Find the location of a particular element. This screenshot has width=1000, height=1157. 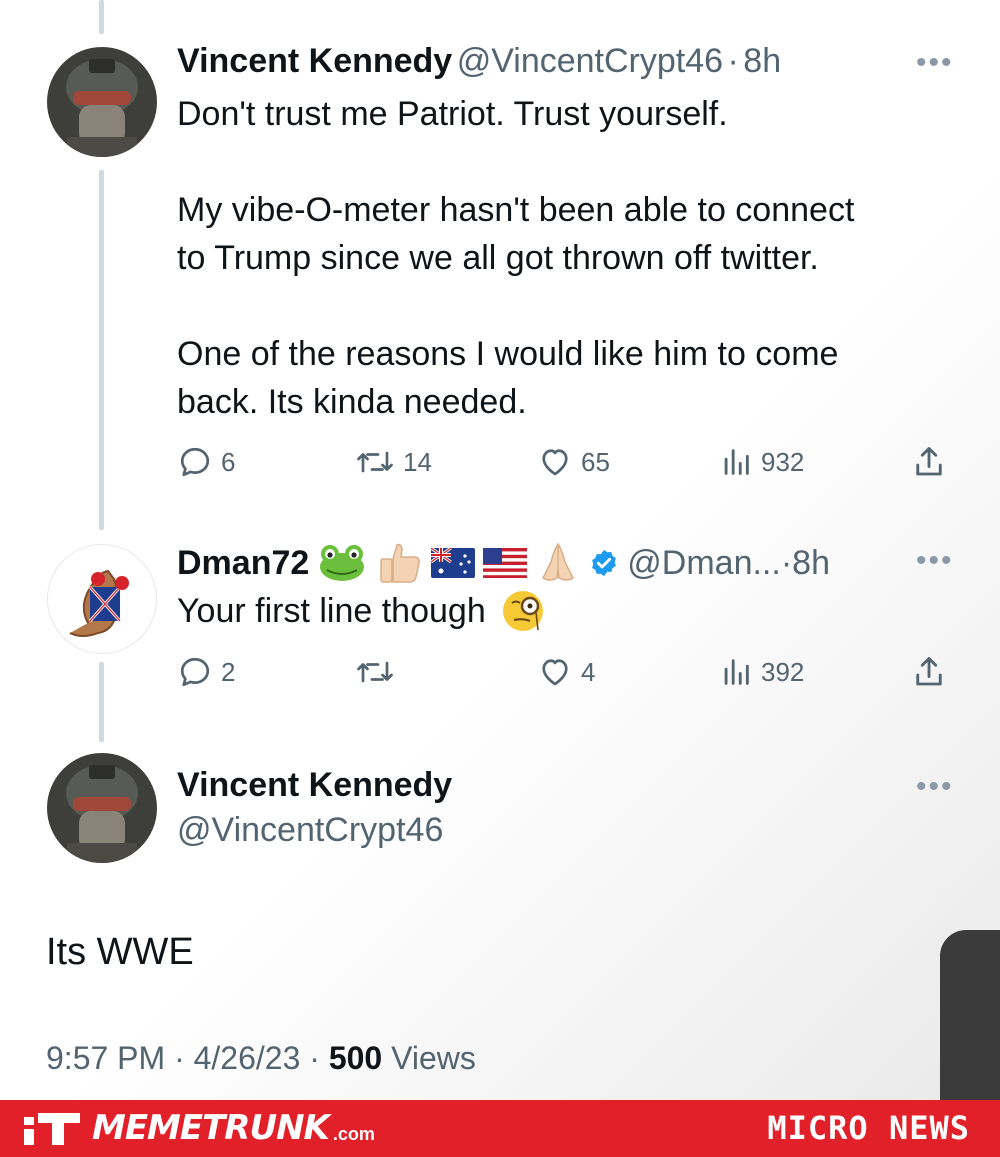

tweet-2-actions: 2 4 392 is located at coordinates (567, 674).